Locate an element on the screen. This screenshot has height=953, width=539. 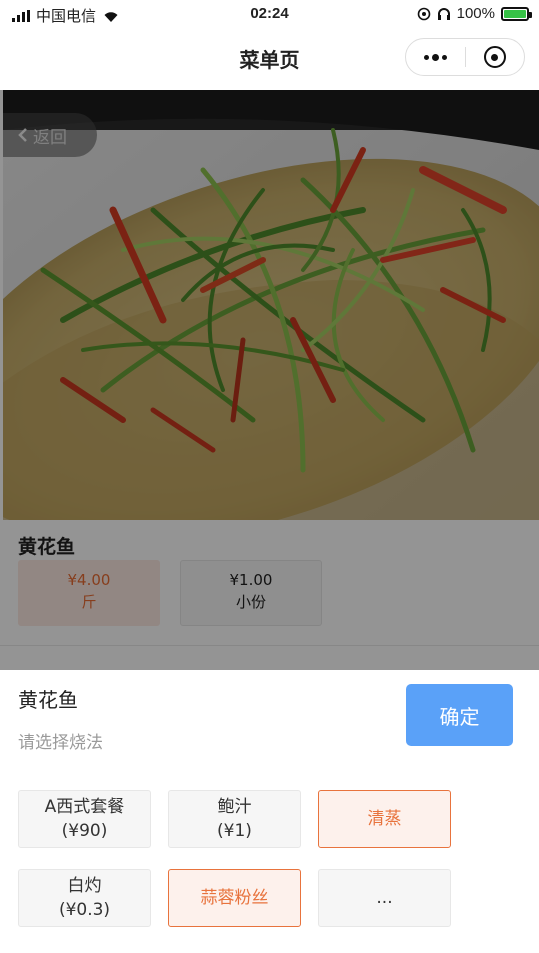
option-garlic-vermicelli: 蒜蓉粉丝 is located at coordinates (234, 898).